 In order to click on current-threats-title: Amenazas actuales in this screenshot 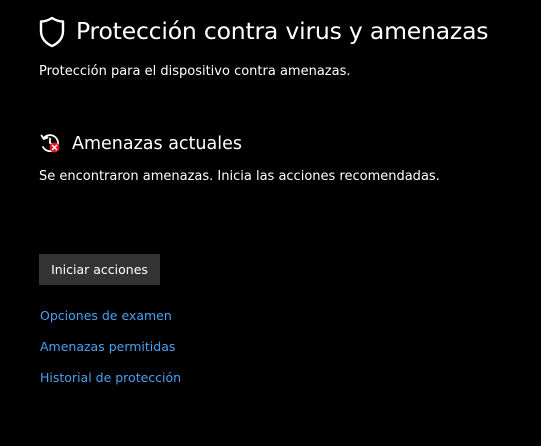, I will do `click(157, 144)`.